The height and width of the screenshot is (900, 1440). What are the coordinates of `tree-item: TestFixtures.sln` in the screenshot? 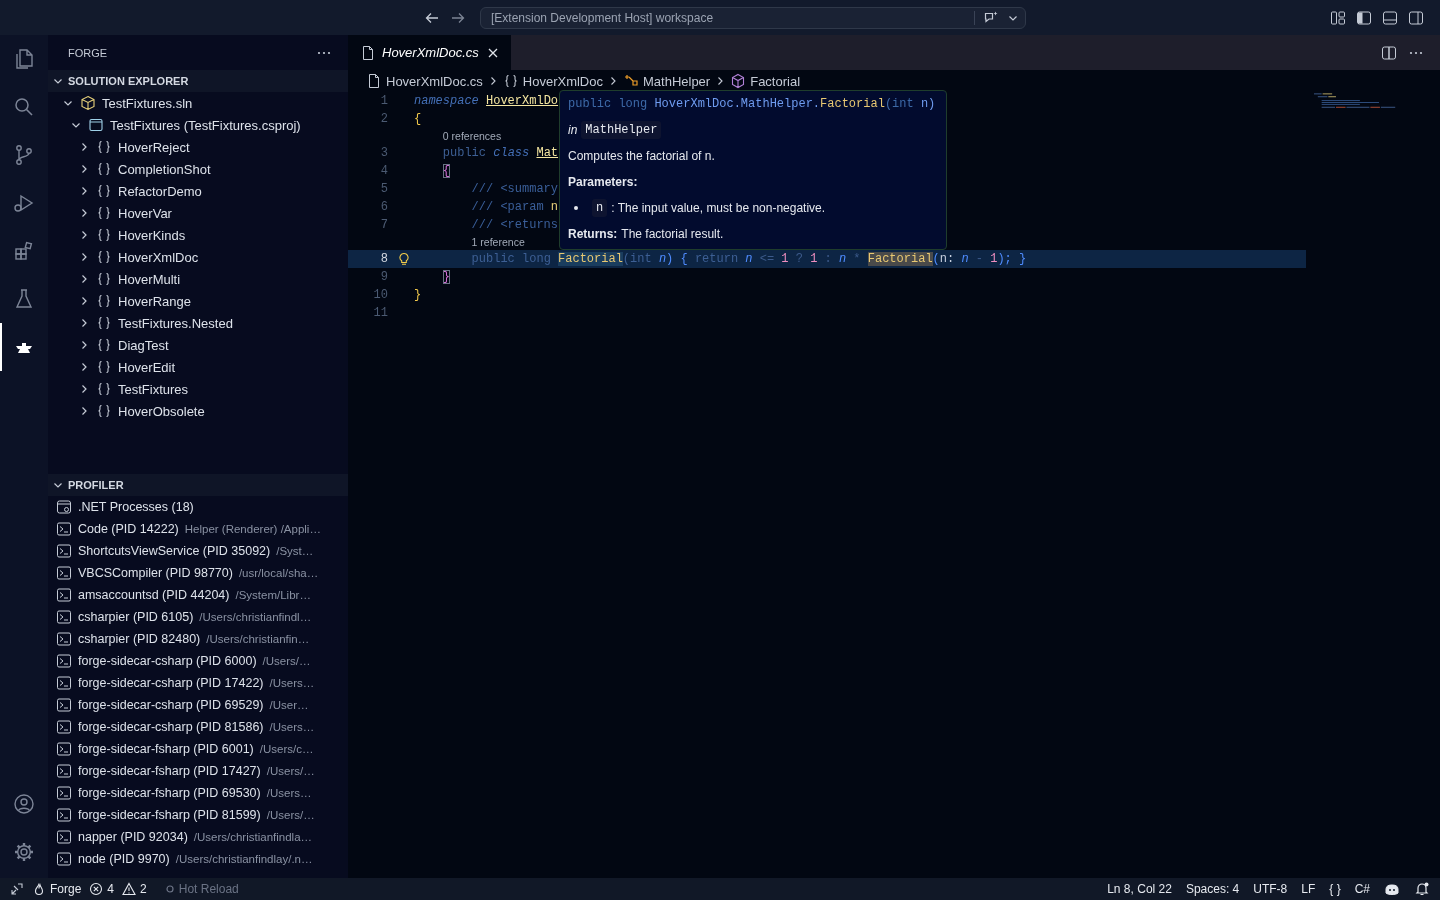 It's located at (198, 103).